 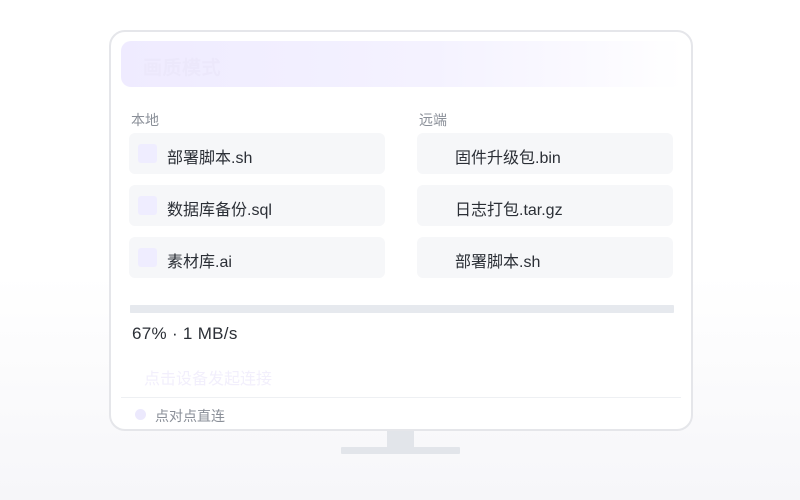 I want to click on transfer-progress-fill, so click(x=312, y=309).